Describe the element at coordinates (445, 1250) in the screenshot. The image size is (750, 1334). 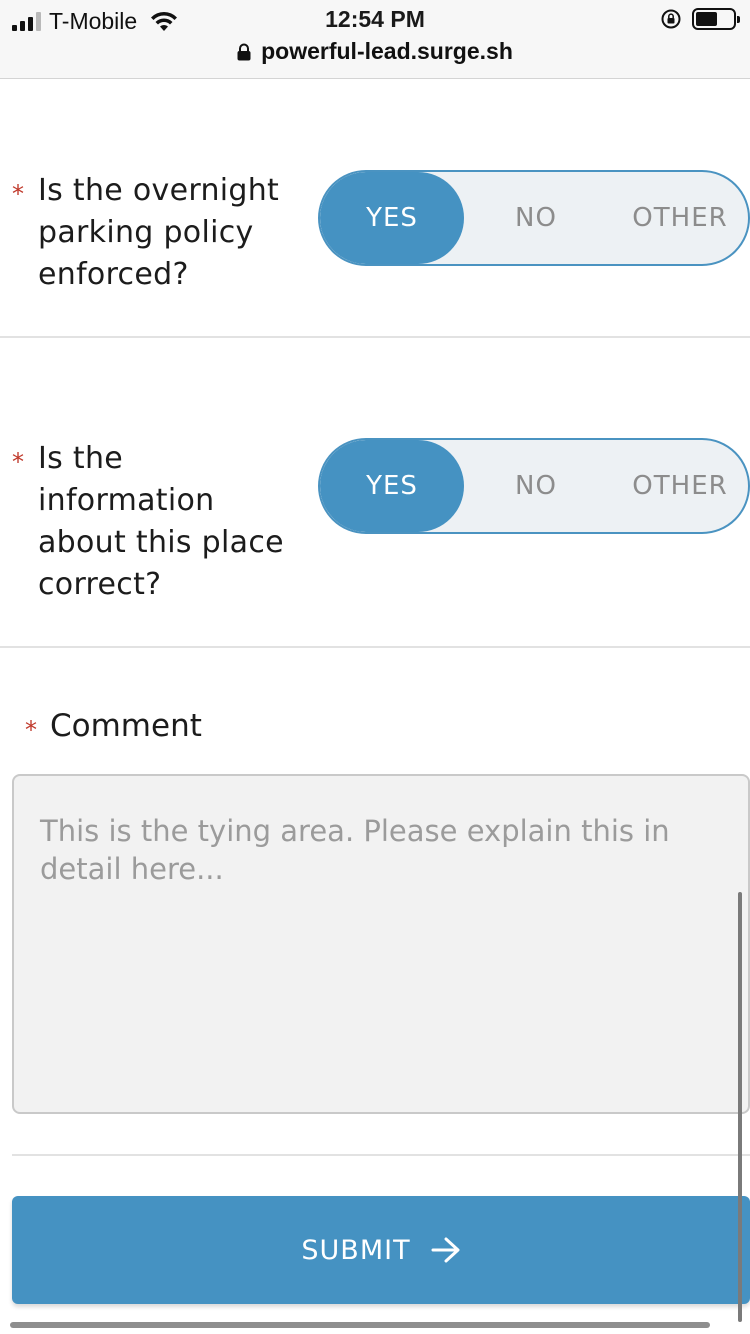
I see `arrow-right-icon` at that location.